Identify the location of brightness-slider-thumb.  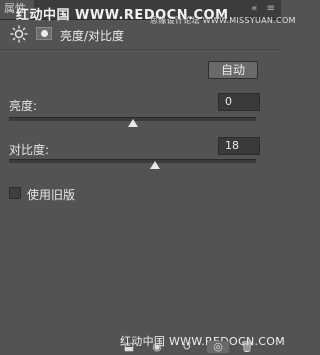
(132, 123).